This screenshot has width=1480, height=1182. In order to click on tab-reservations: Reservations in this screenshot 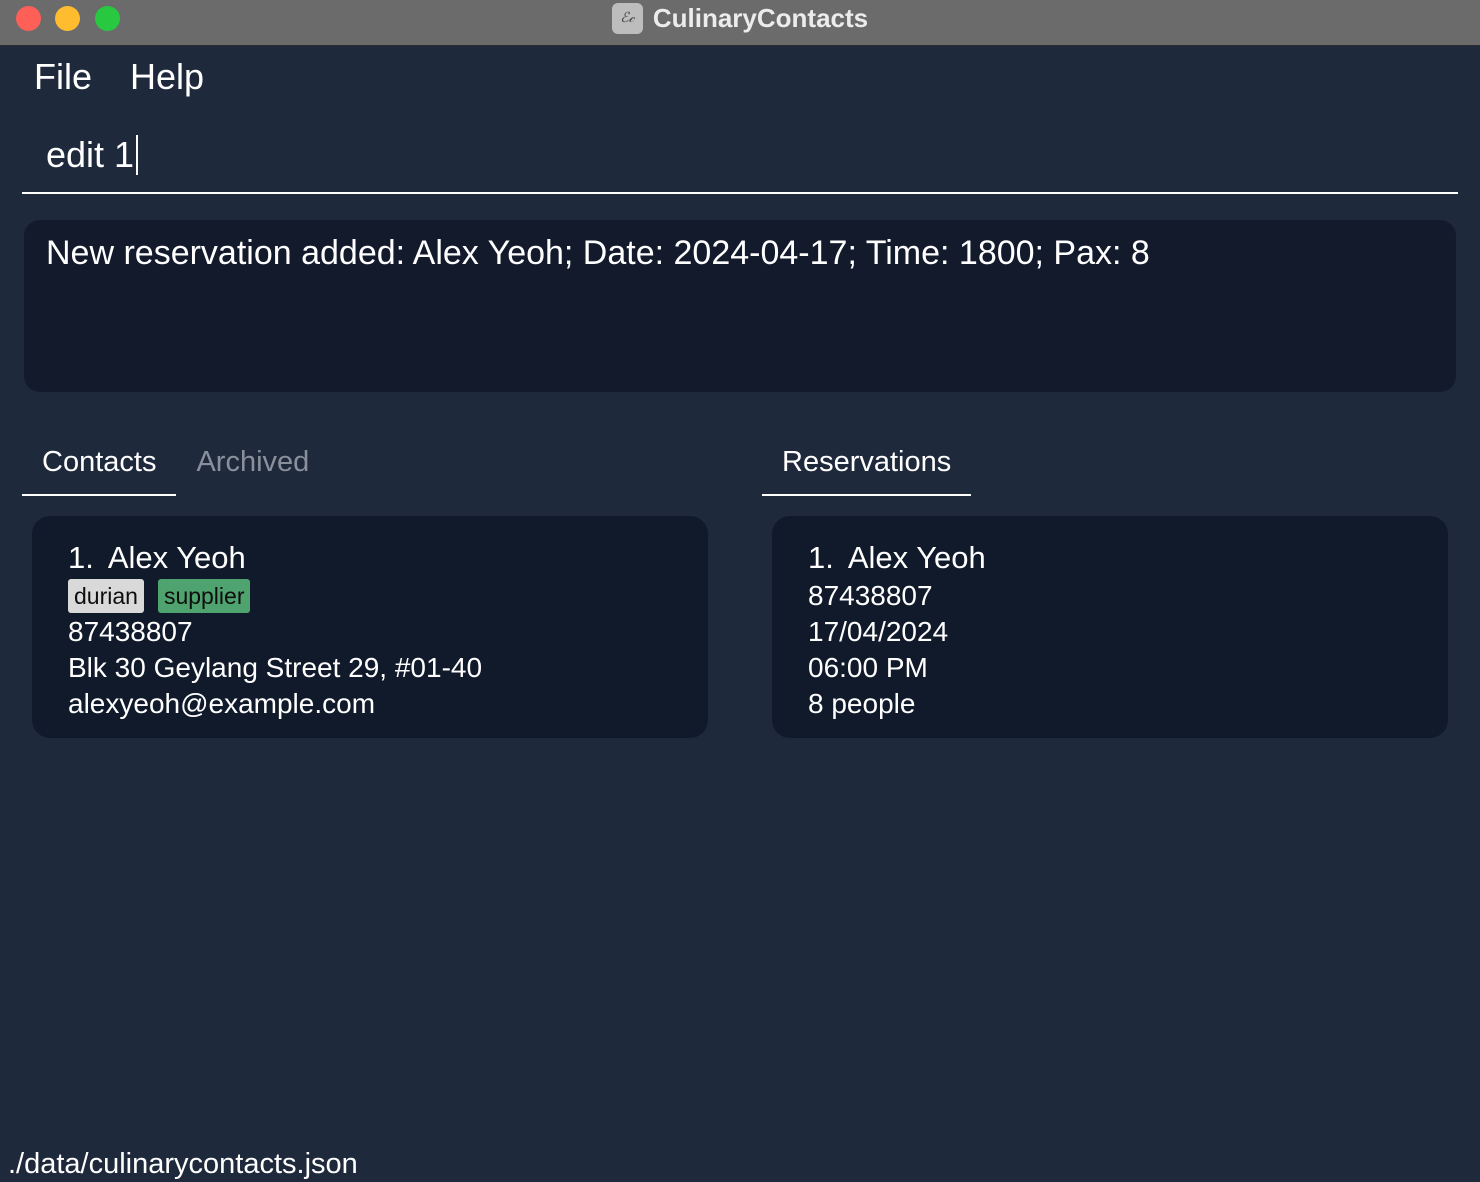, I will do `click(867, 470)`.